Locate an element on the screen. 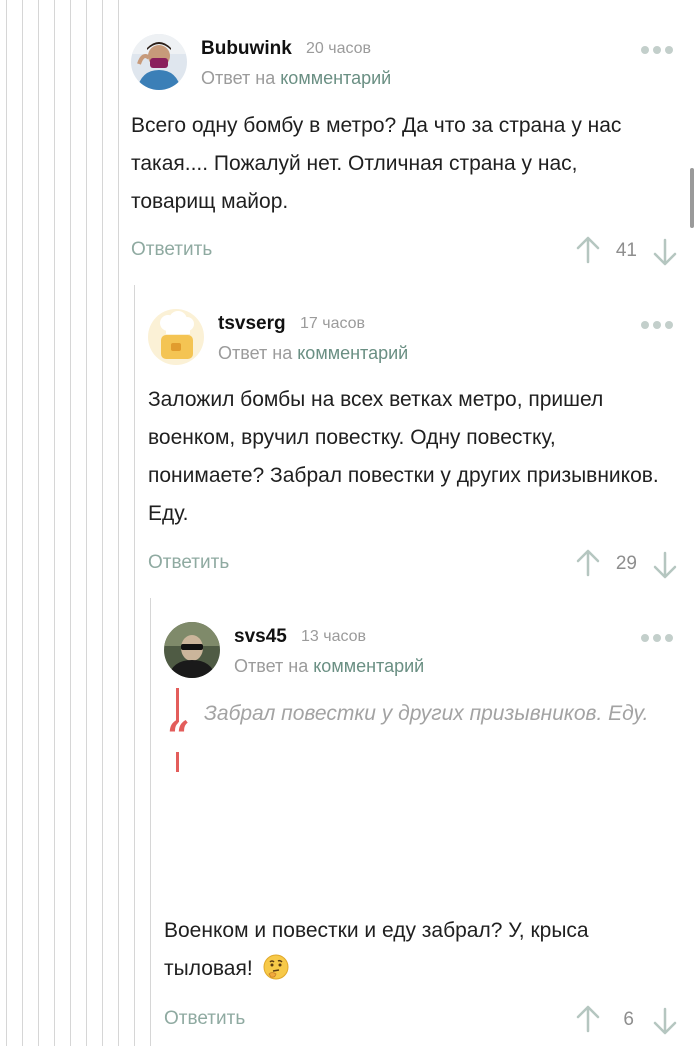 The image size is (700, 1046). username: svs45 is located at coordinates (260, 637).